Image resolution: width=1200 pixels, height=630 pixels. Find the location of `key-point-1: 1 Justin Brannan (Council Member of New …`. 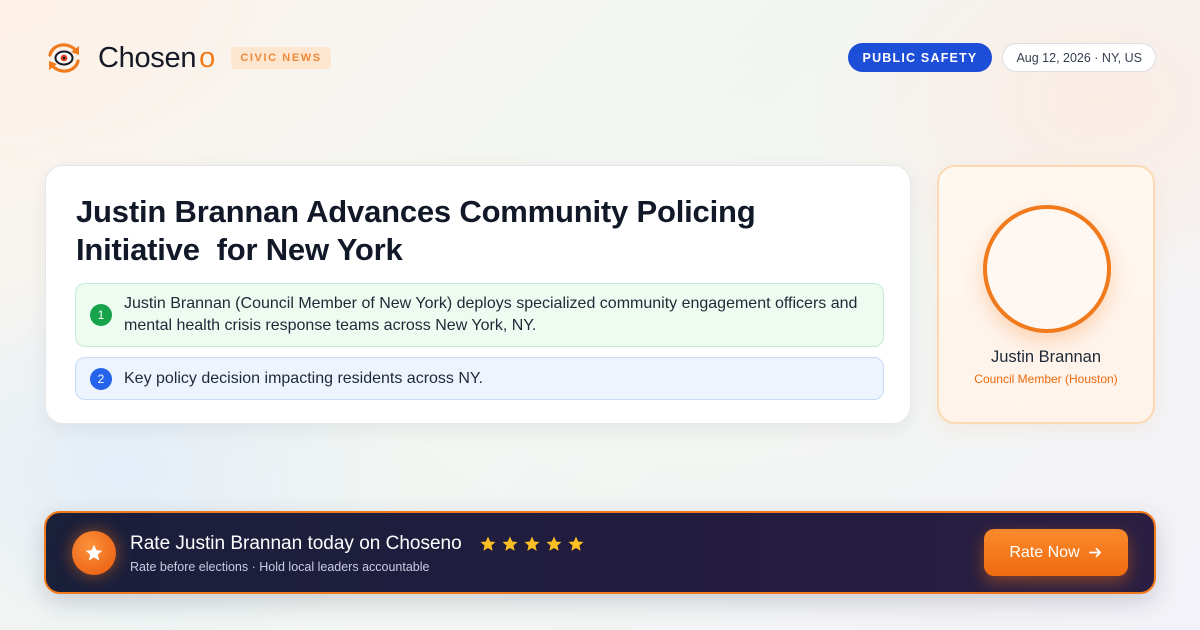

key-point-1: 1 Justin Brannan (Council Member of New … is located at coordinates (479, 315).